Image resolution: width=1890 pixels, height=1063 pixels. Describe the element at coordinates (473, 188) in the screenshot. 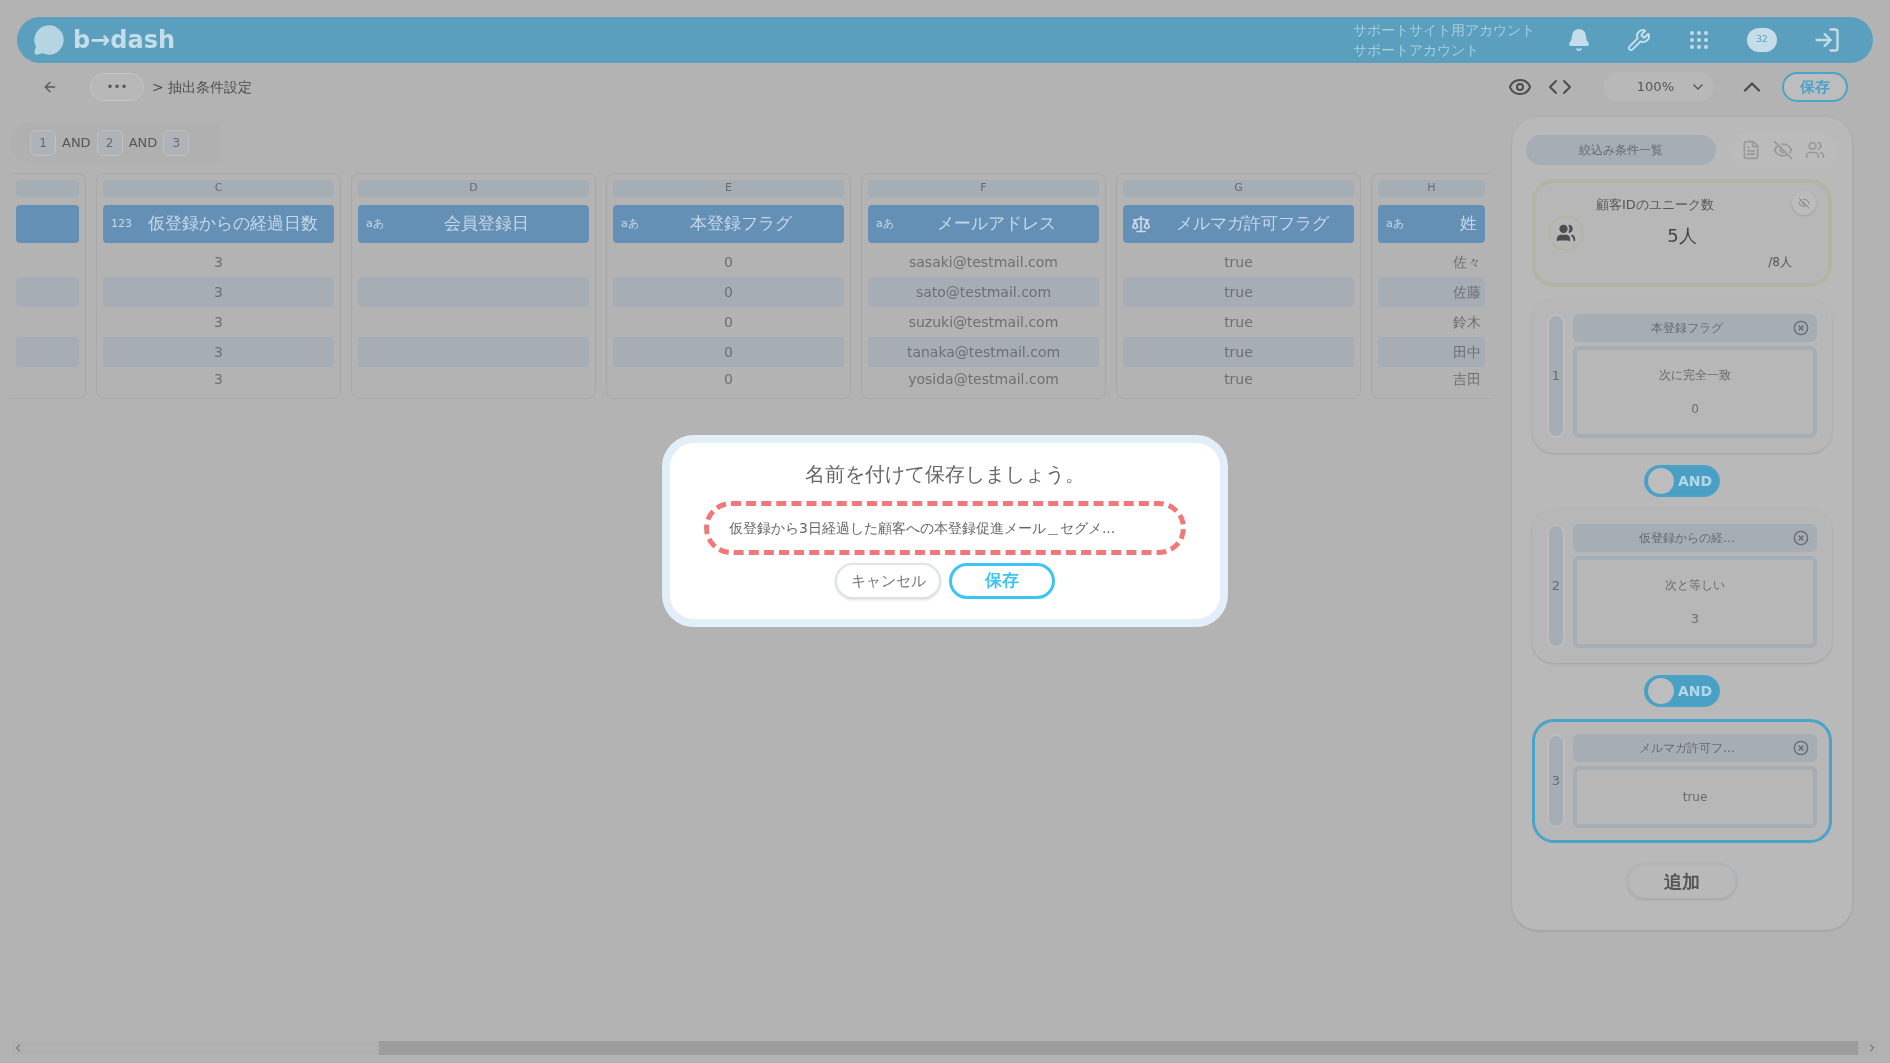

I see `column-letter: D` at that location.